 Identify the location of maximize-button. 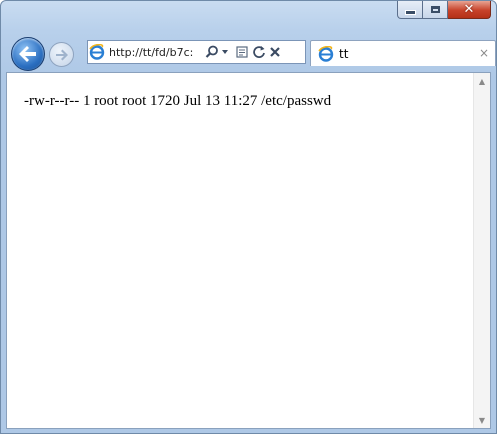
(435, 10).